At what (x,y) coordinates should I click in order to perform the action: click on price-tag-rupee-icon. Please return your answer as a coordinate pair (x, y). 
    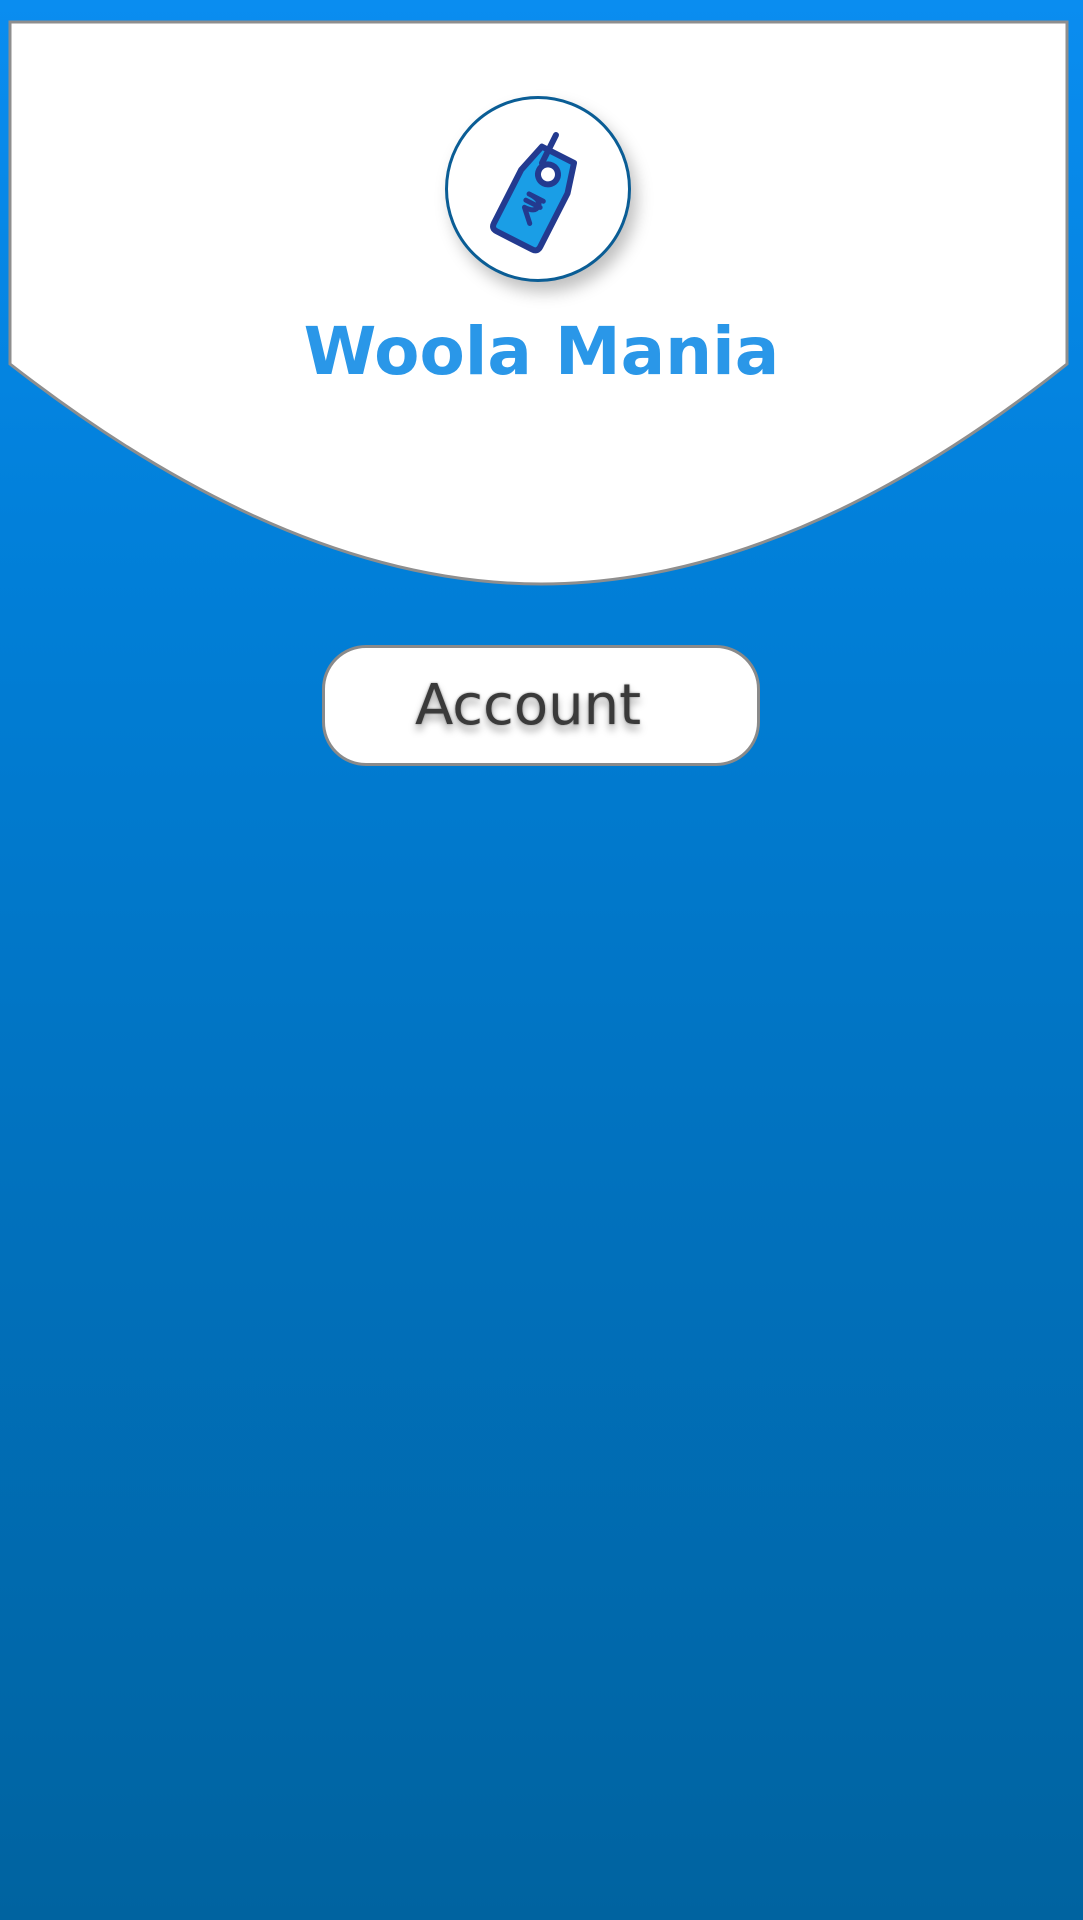
    Looking at the image, I should click on (534, 193).